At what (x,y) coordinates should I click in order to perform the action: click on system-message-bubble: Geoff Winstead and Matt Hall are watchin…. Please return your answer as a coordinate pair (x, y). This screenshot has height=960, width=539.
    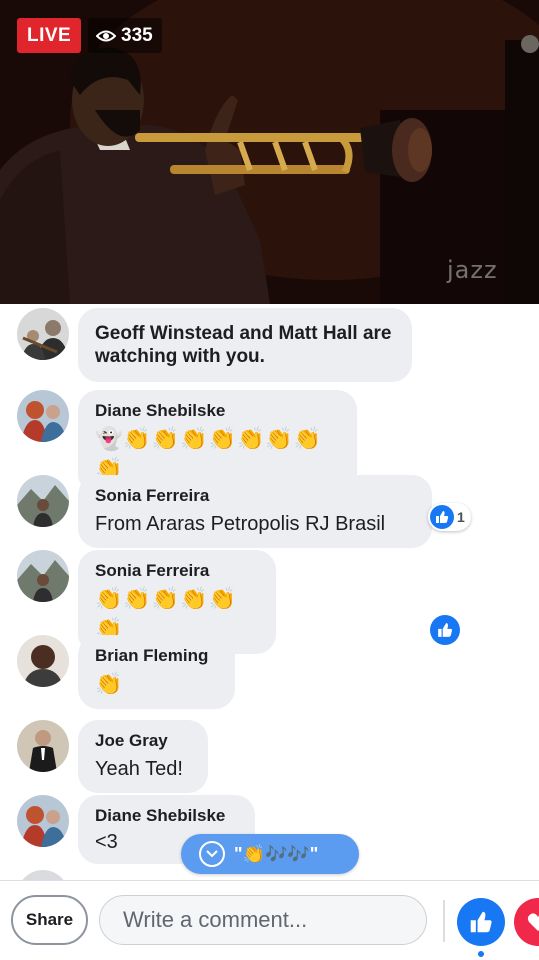
    Looking at the image, I should click on (245, 345).